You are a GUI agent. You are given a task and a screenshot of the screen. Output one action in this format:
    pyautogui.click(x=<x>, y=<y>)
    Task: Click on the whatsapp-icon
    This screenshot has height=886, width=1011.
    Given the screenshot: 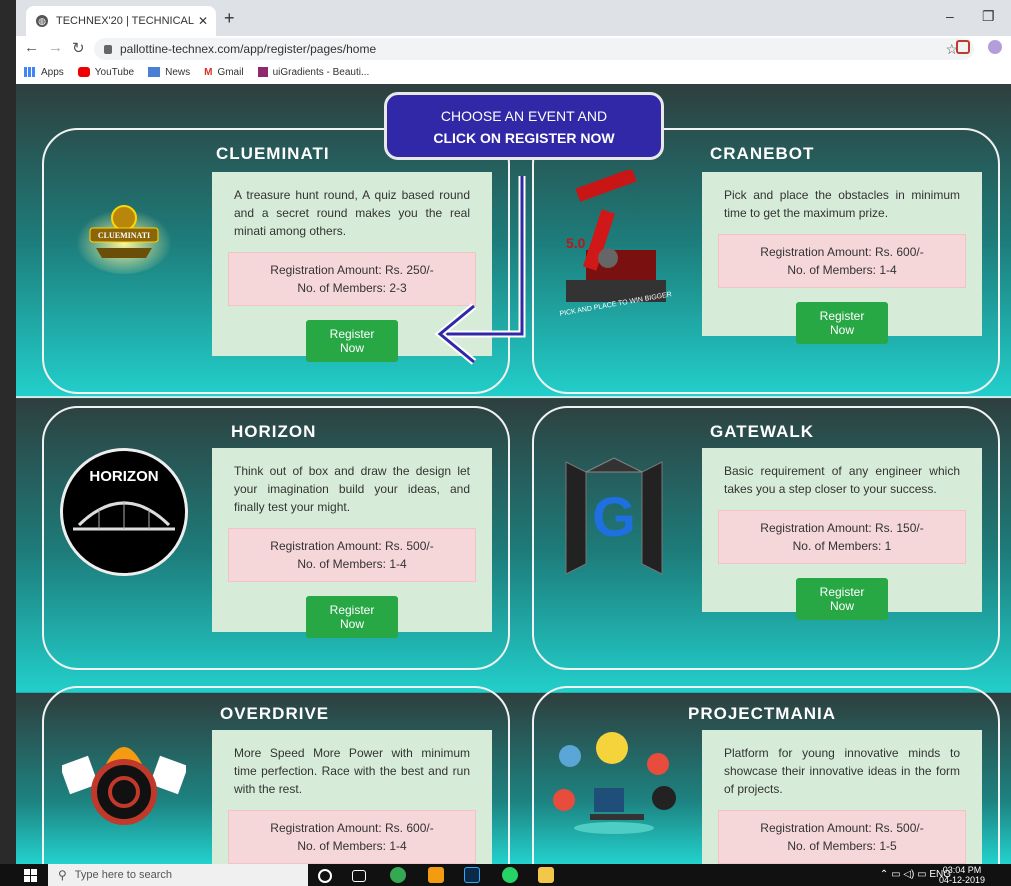 What is the action you would take?
    pyautogui.click(x=510, y=875)
    